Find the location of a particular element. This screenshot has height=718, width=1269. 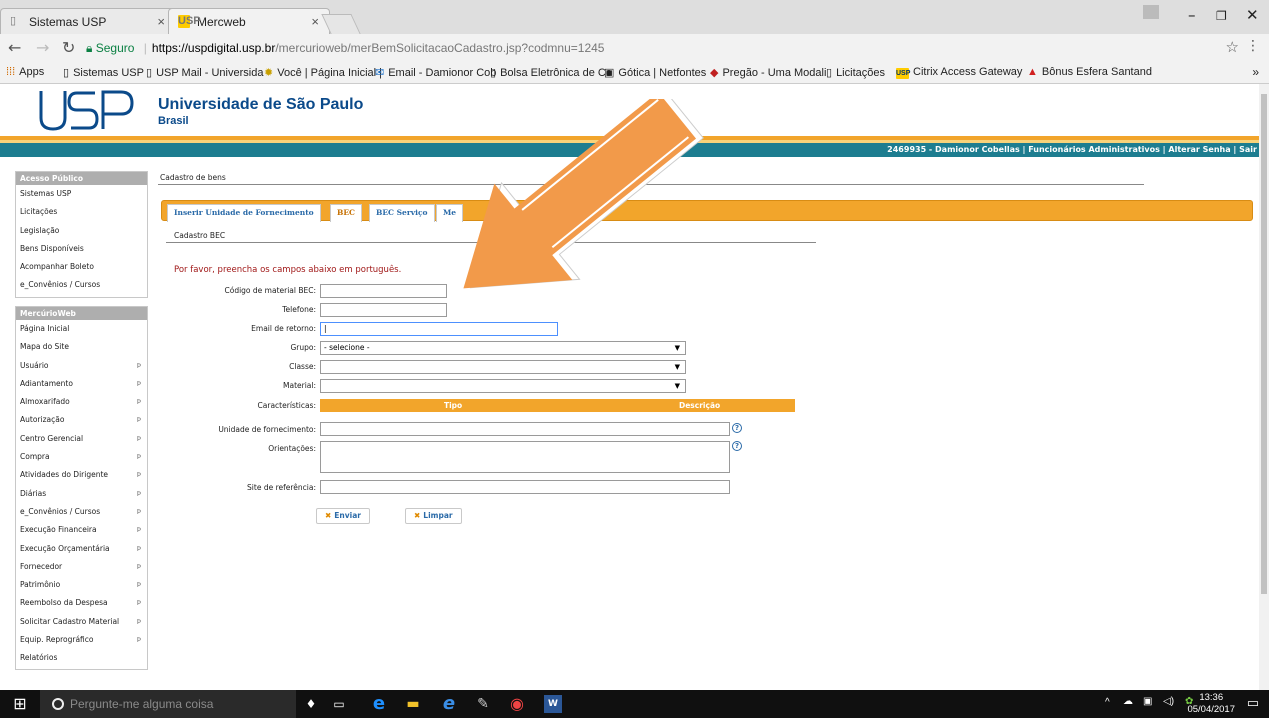

dropdown-icon: ▼ is located at coordinates (677, 386).